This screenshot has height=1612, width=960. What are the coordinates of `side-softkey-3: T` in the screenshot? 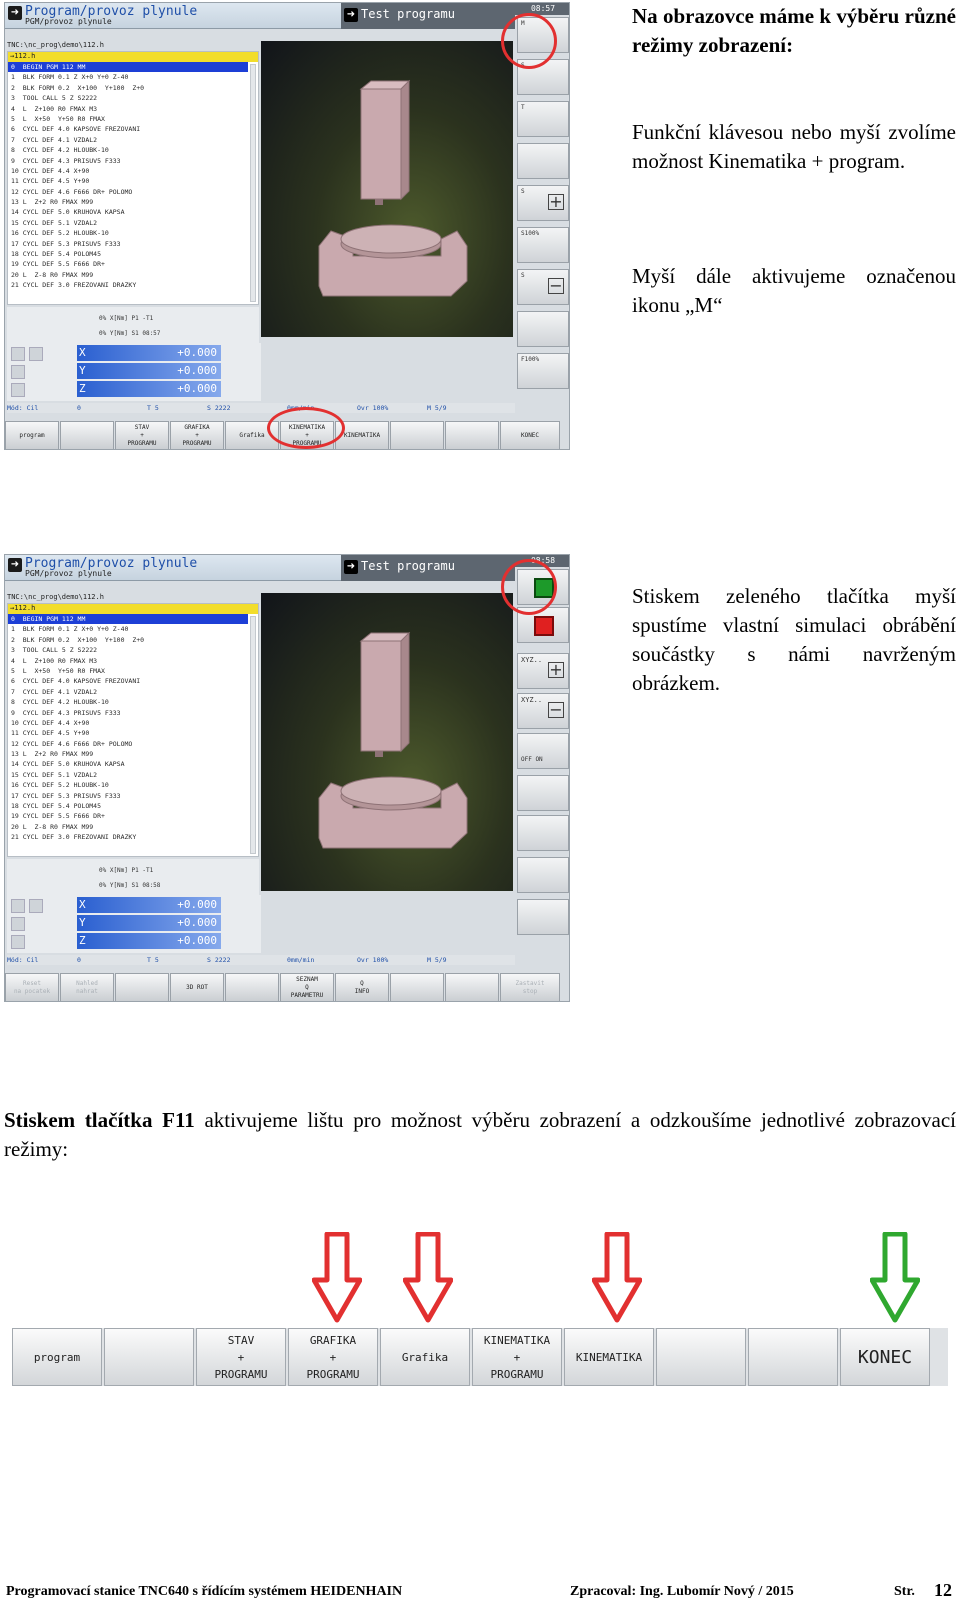 It's located at (543, 119).